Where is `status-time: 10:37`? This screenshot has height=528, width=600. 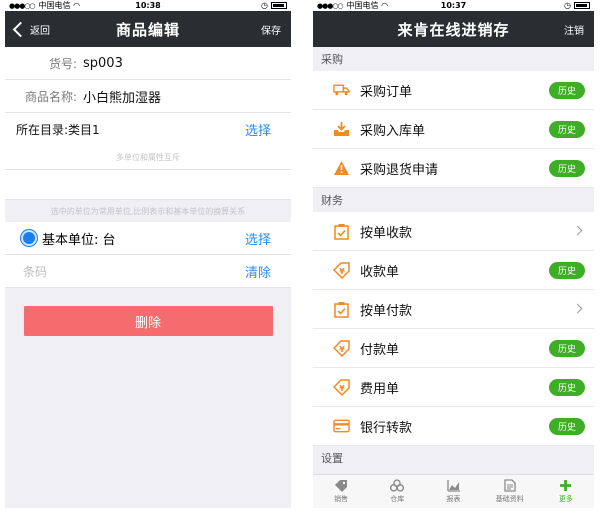
status-time: 10:37 is located at coordinates (453, 5).